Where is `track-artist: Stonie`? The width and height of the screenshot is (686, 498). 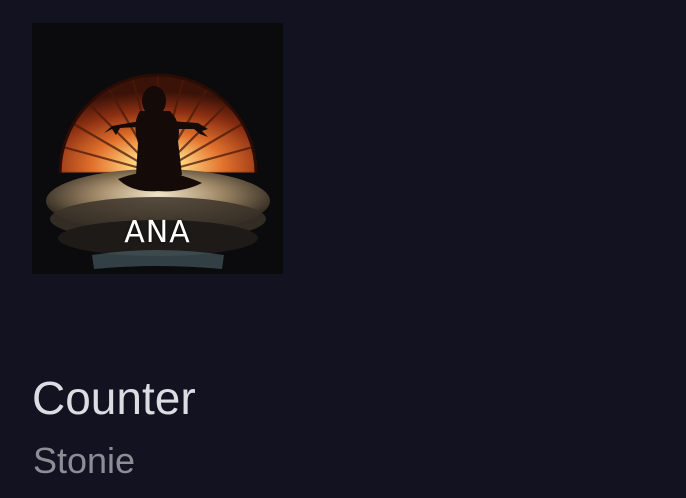
track-artist: Stonie is located at coordinates (84, 461).